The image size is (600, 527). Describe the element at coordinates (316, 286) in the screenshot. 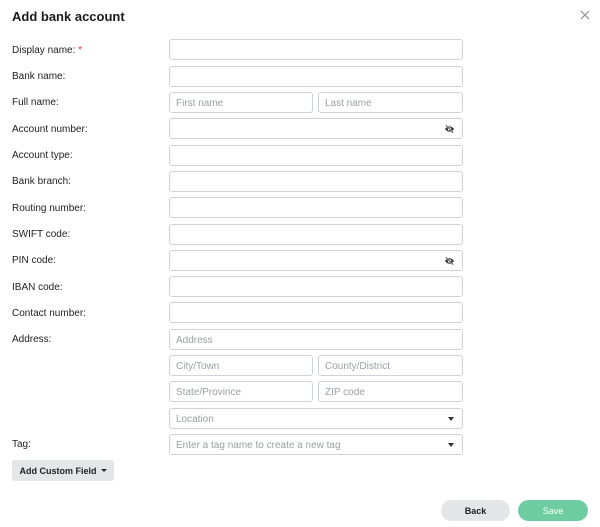

I see `iban-code-field` at that location.